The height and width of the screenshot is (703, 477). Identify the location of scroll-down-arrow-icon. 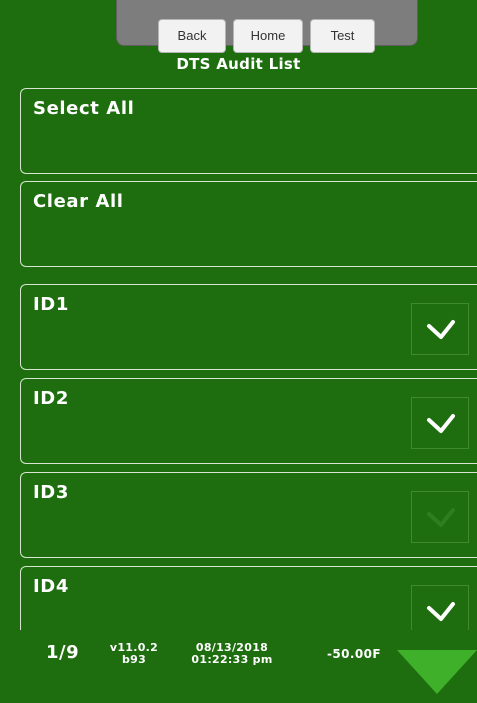
(437, 673).